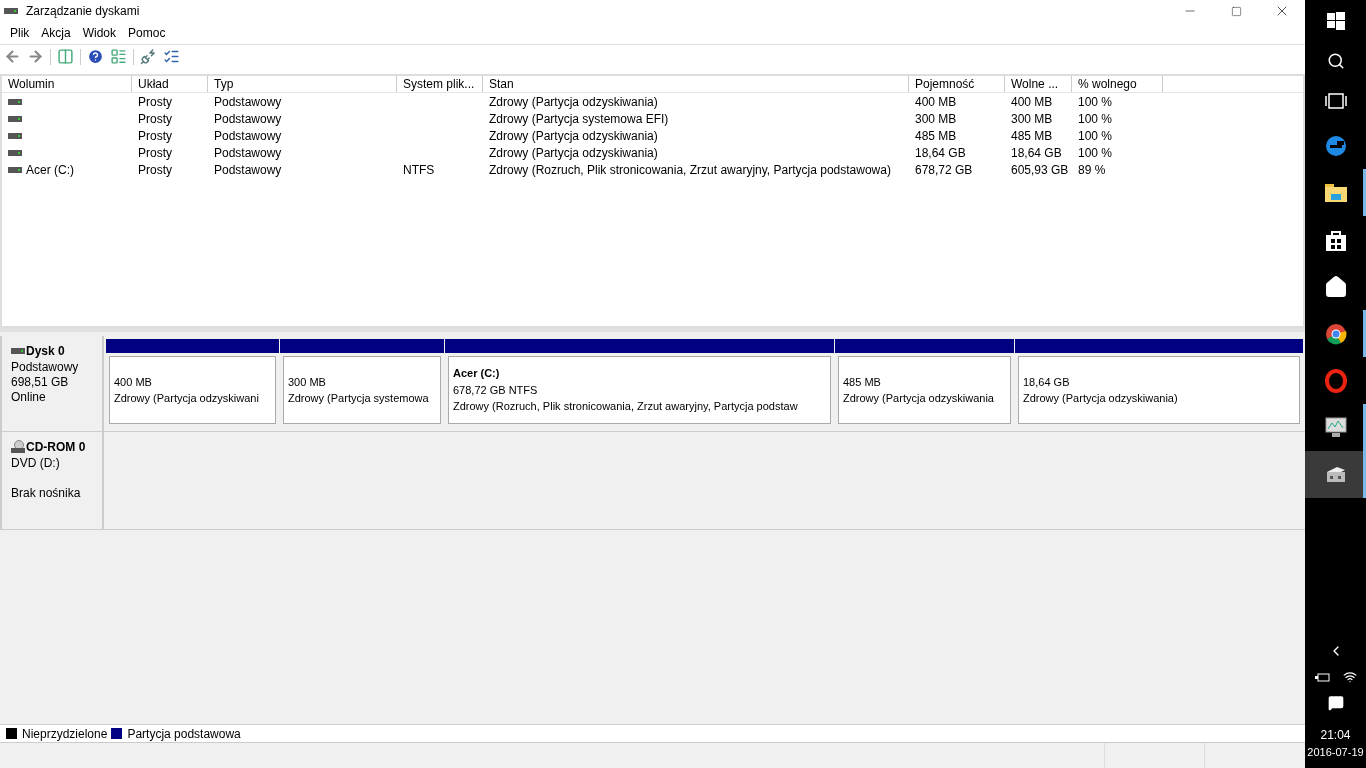  What do you see at coordinates (56, 447) in the screenshot?
I see `disk-name: CD-ROM 0` at bounding box center [56, 447].